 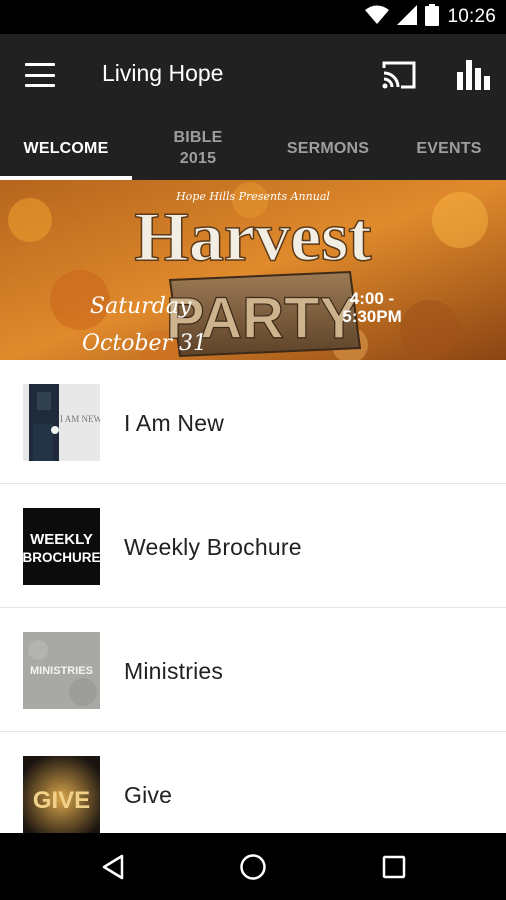 What do you see at coordinates (471, 16) in the screenshot?
I see `status-time: 10:26` at bounding box center [471, 16].